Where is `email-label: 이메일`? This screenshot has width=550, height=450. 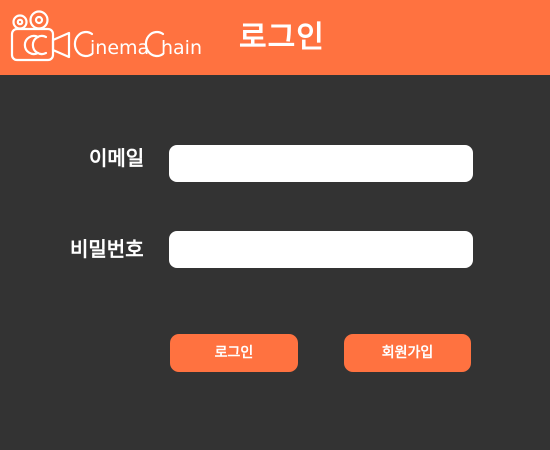 email-label: 이메일 is located at coordinates (117, 158).